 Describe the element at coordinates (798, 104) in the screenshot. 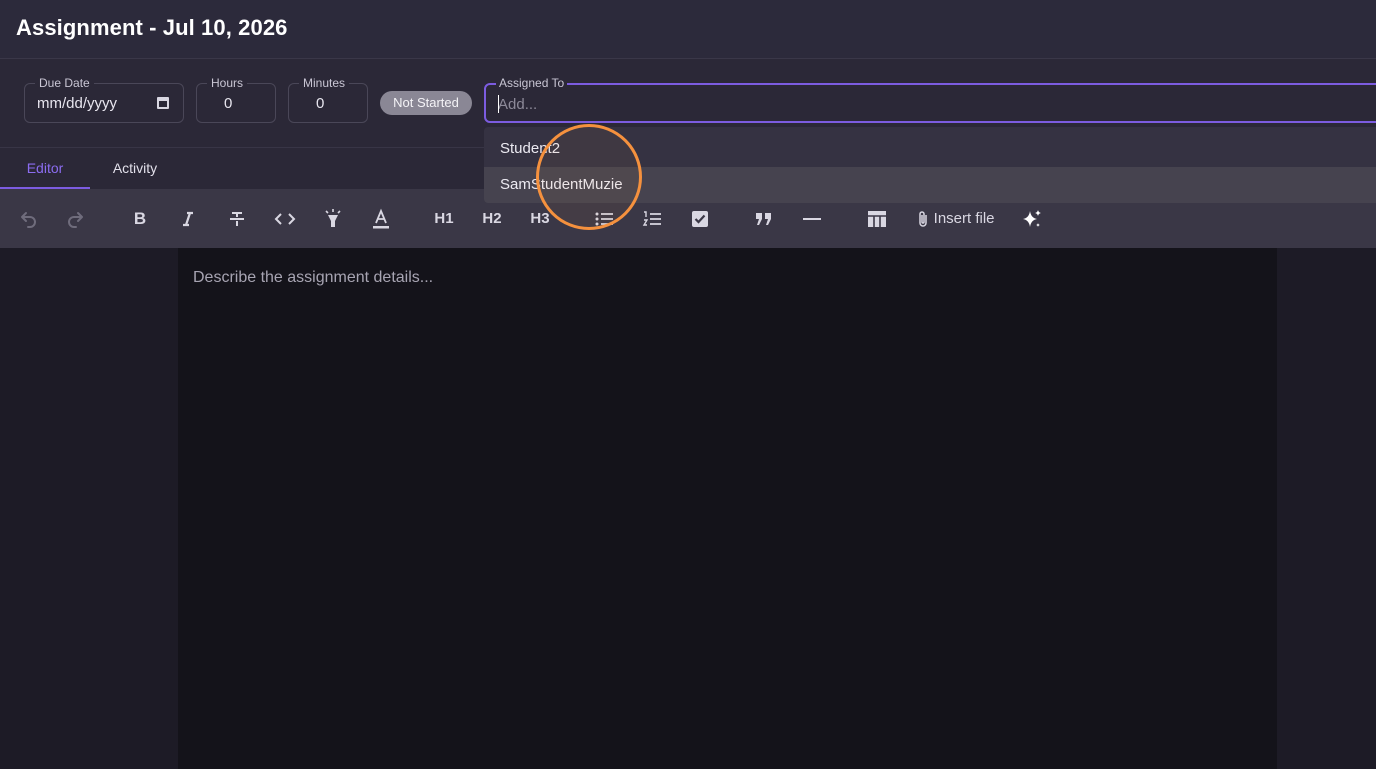

I see `assigned-to-input` at that location.